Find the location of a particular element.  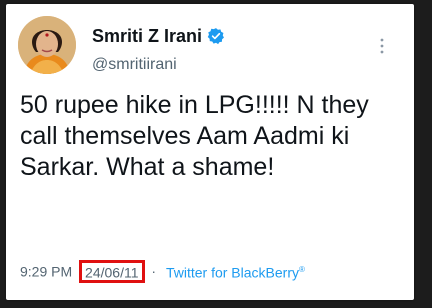

tweet-date-highlight: 24/06/11 is located at coordinates (112, 271).